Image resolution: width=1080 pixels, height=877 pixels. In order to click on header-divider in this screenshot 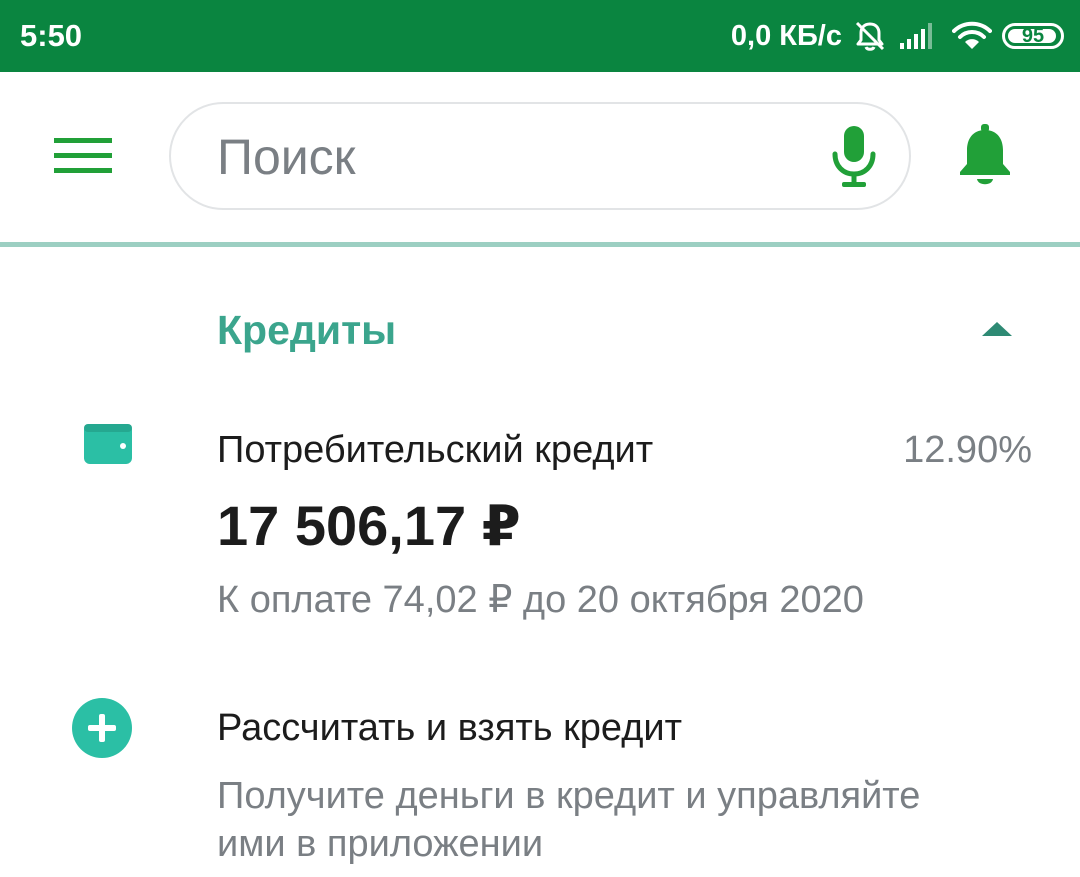, I will do `click(540, 244)`.